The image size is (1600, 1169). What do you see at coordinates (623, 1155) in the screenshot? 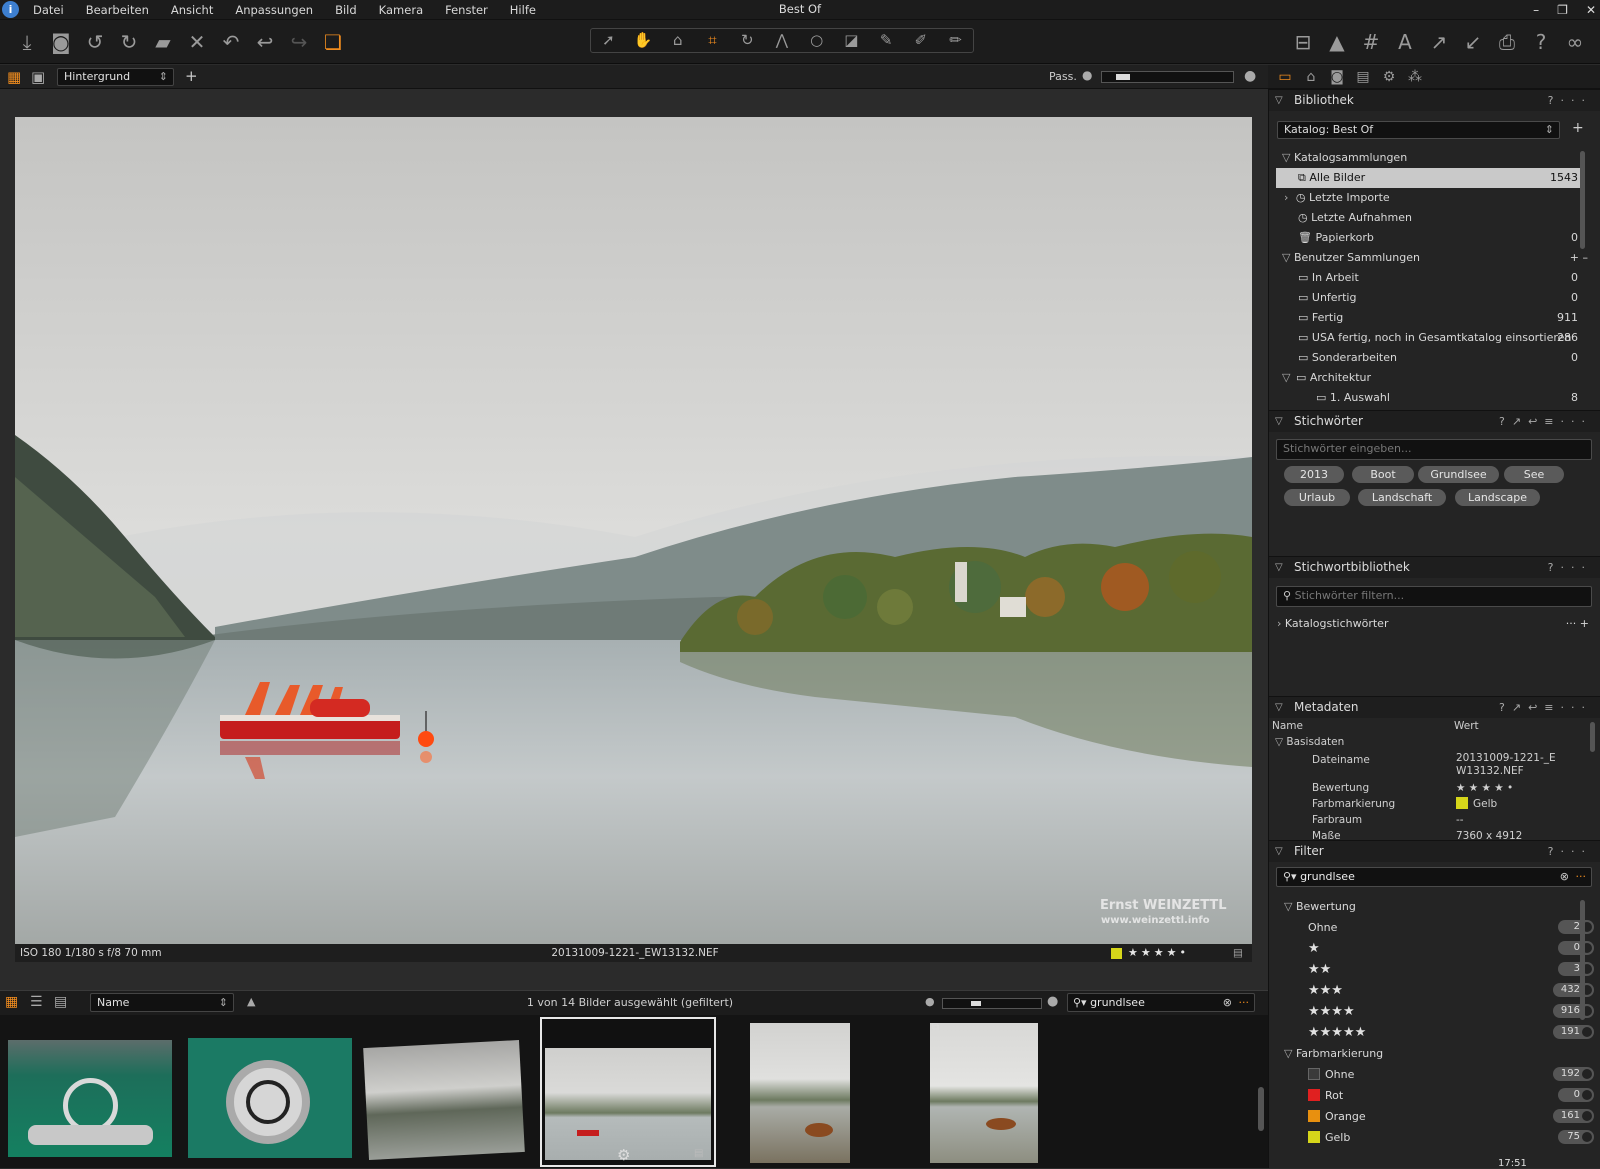
I see `settings-gear-icon: ⚙` at bounding box center [623, 1155].